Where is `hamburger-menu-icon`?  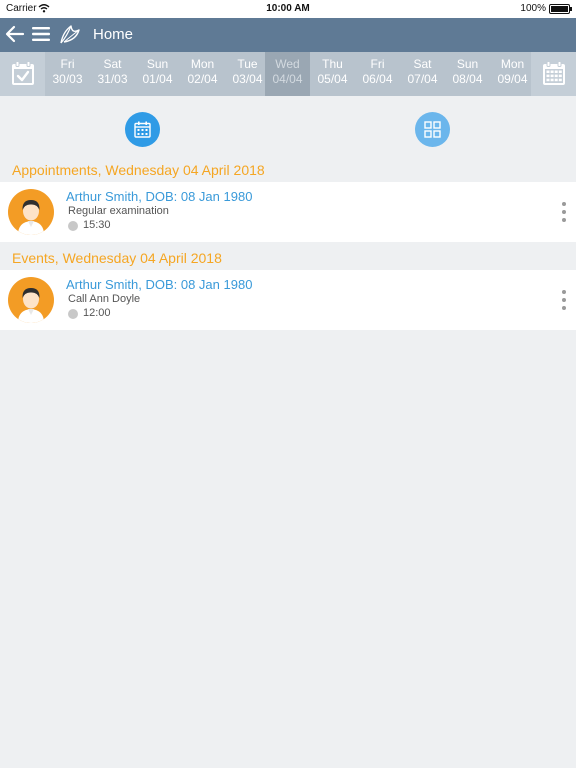
hamburger-menu-icon is located at coordinates (41, 34).